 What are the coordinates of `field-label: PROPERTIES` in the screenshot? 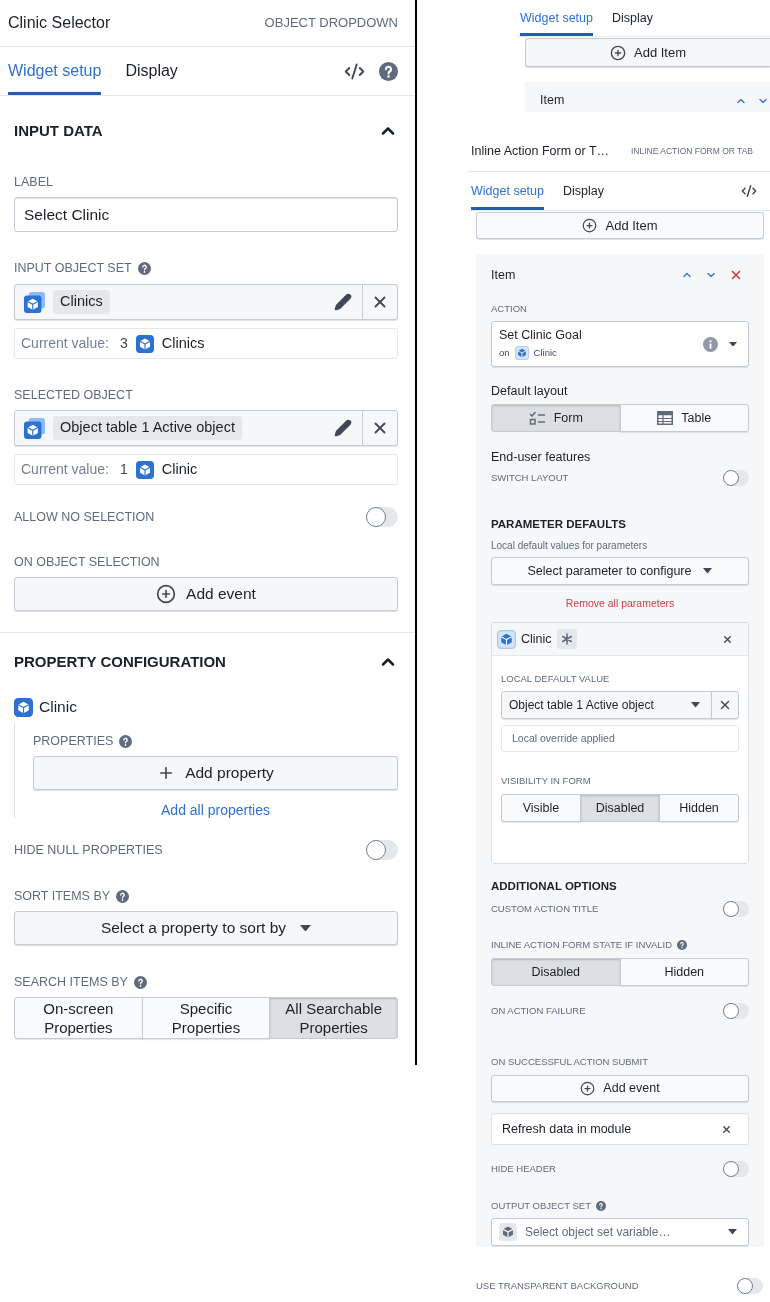 It's located at (73, 741).